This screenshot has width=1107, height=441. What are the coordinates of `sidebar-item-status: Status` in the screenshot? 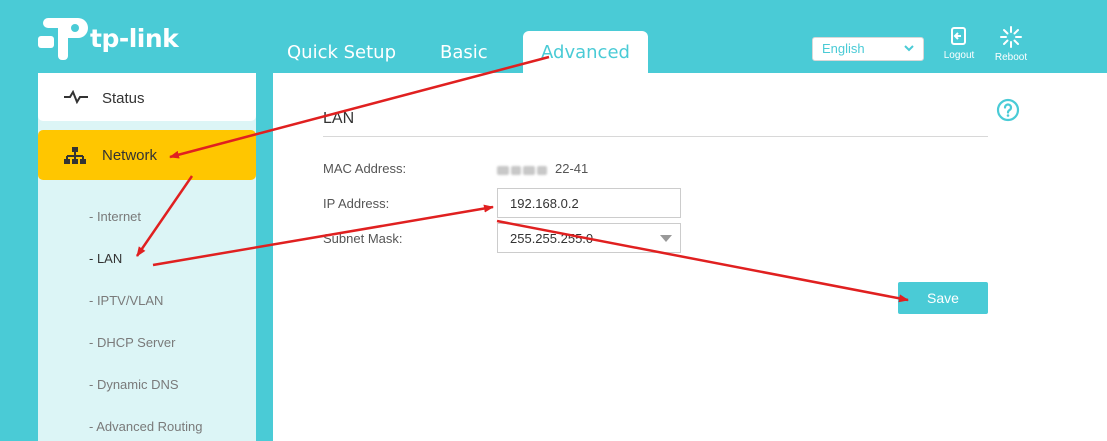 It's located at (147, 97).